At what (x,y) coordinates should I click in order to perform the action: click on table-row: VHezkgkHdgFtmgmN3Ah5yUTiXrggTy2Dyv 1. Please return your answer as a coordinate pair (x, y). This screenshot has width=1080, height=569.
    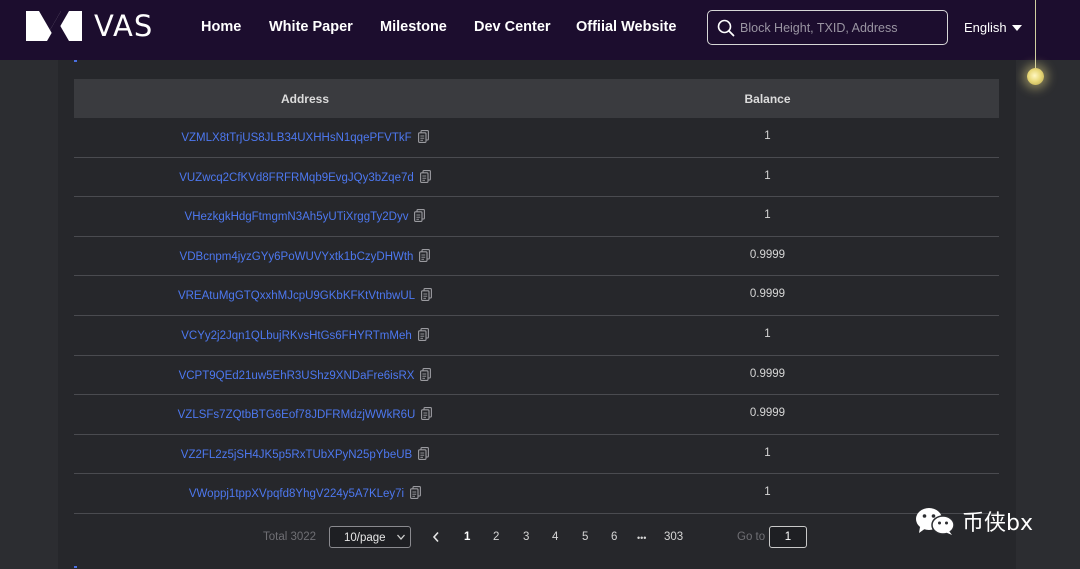
    Looking at the image, I should click on (536, 217).